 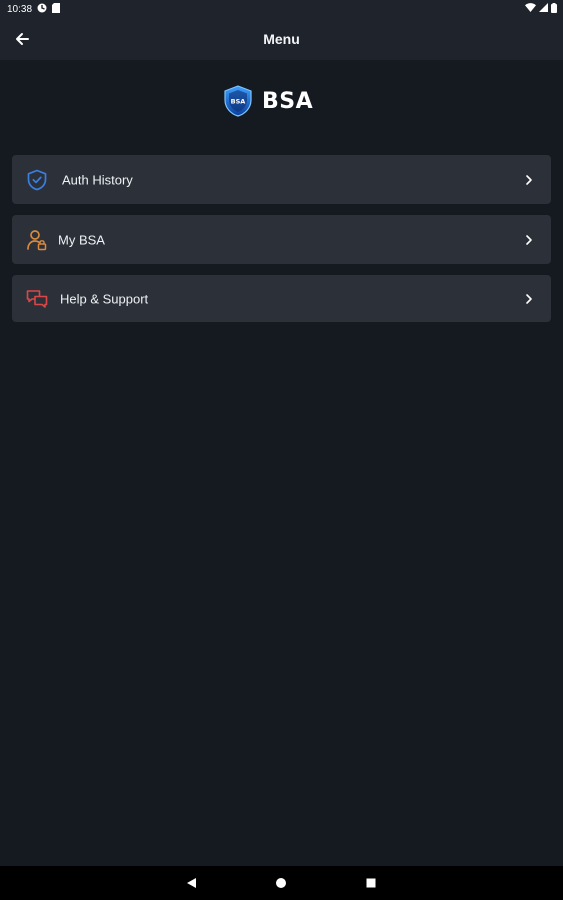 I want to click on sd-card-icon, so click(x=56, y=9).